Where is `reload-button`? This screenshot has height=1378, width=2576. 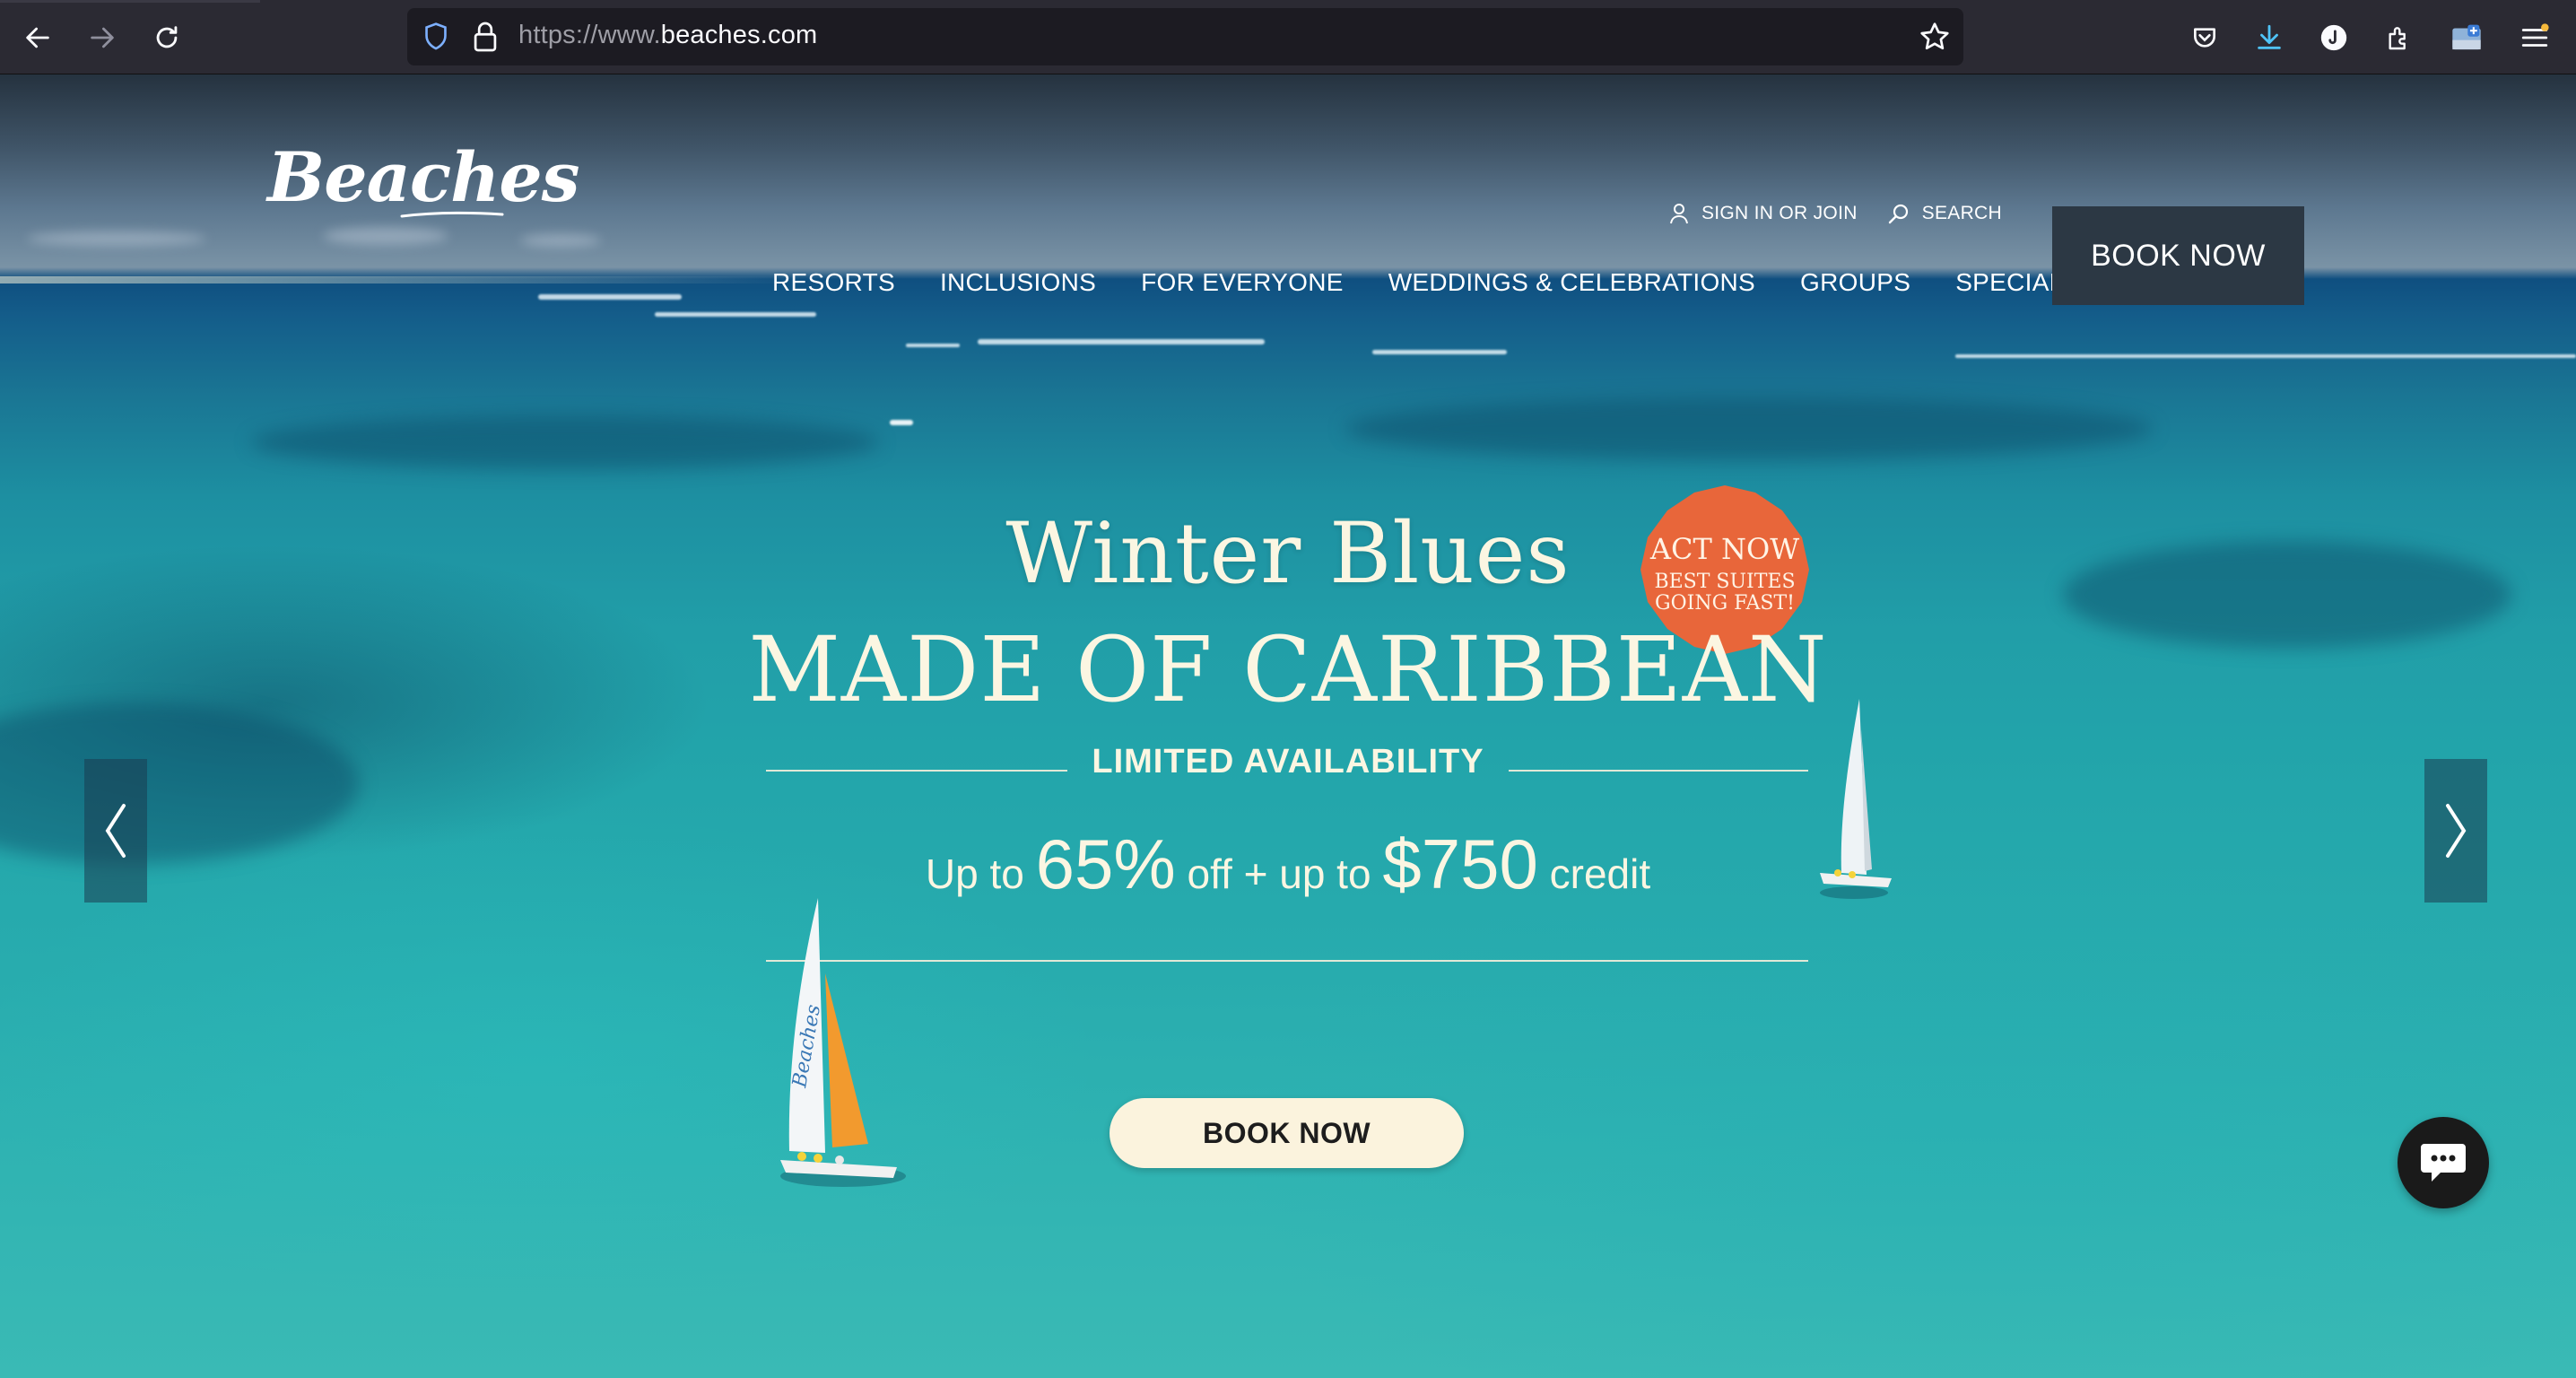
reload-button is located at coordinates (166, 37).